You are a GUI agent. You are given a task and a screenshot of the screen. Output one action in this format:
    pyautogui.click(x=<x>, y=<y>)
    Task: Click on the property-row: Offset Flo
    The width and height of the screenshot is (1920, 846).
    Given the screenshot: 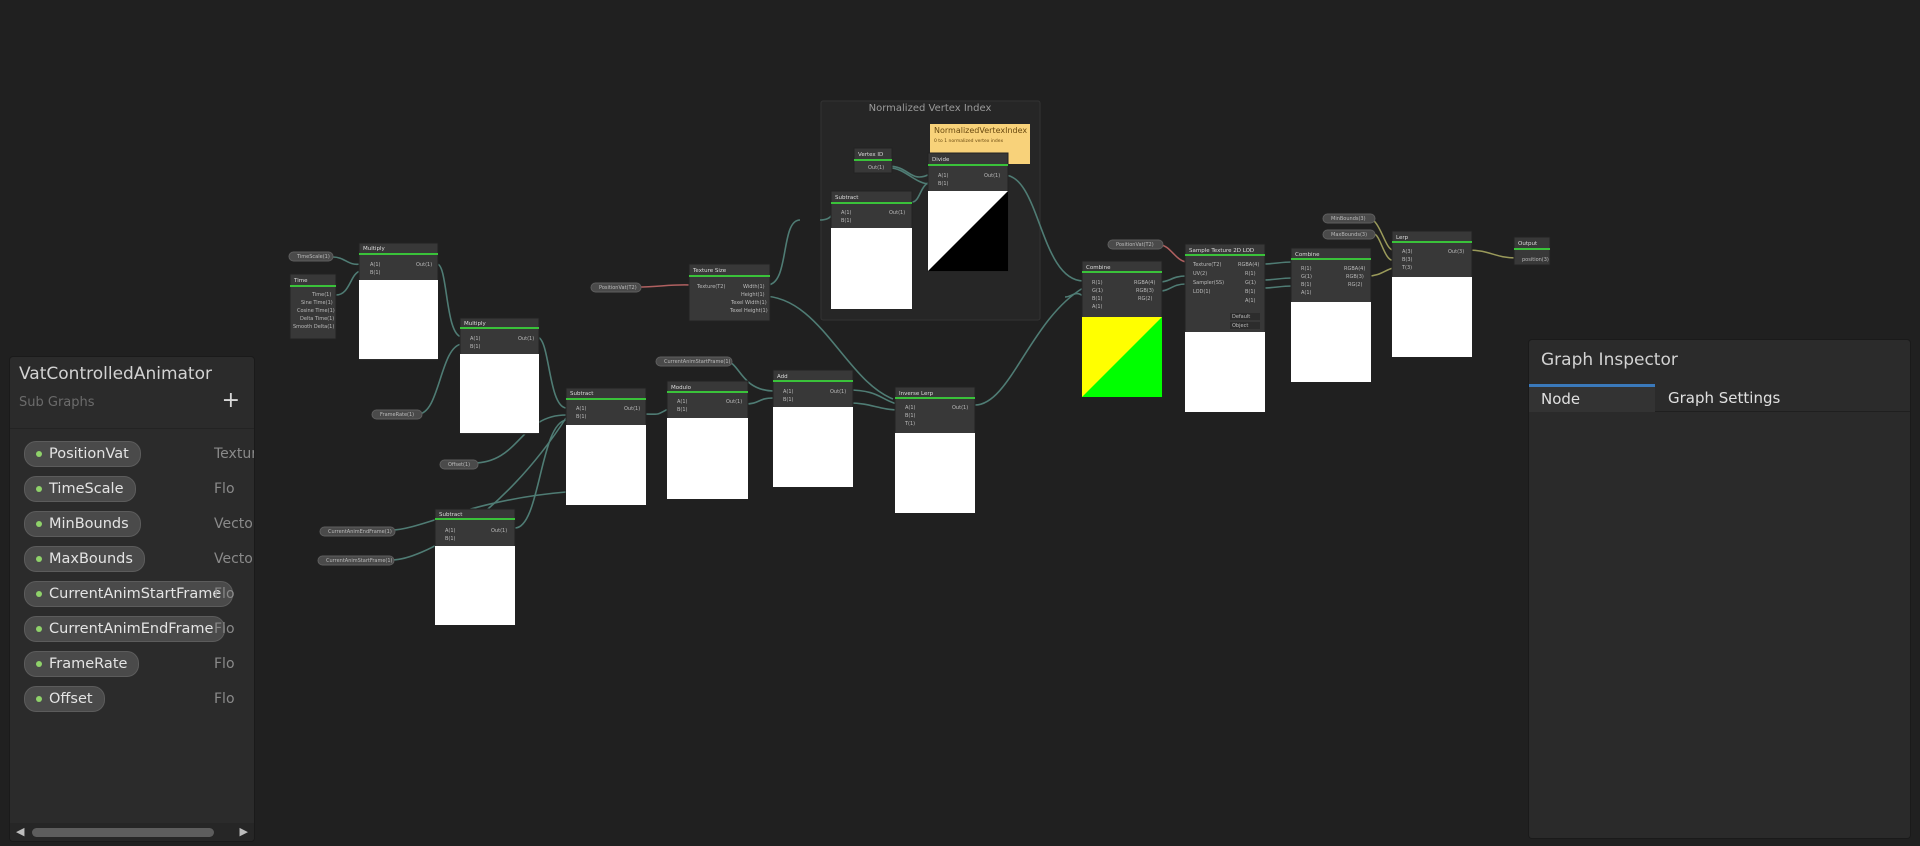 What is the action you would take?
    pyautogui.click(x=132, y=699)
    